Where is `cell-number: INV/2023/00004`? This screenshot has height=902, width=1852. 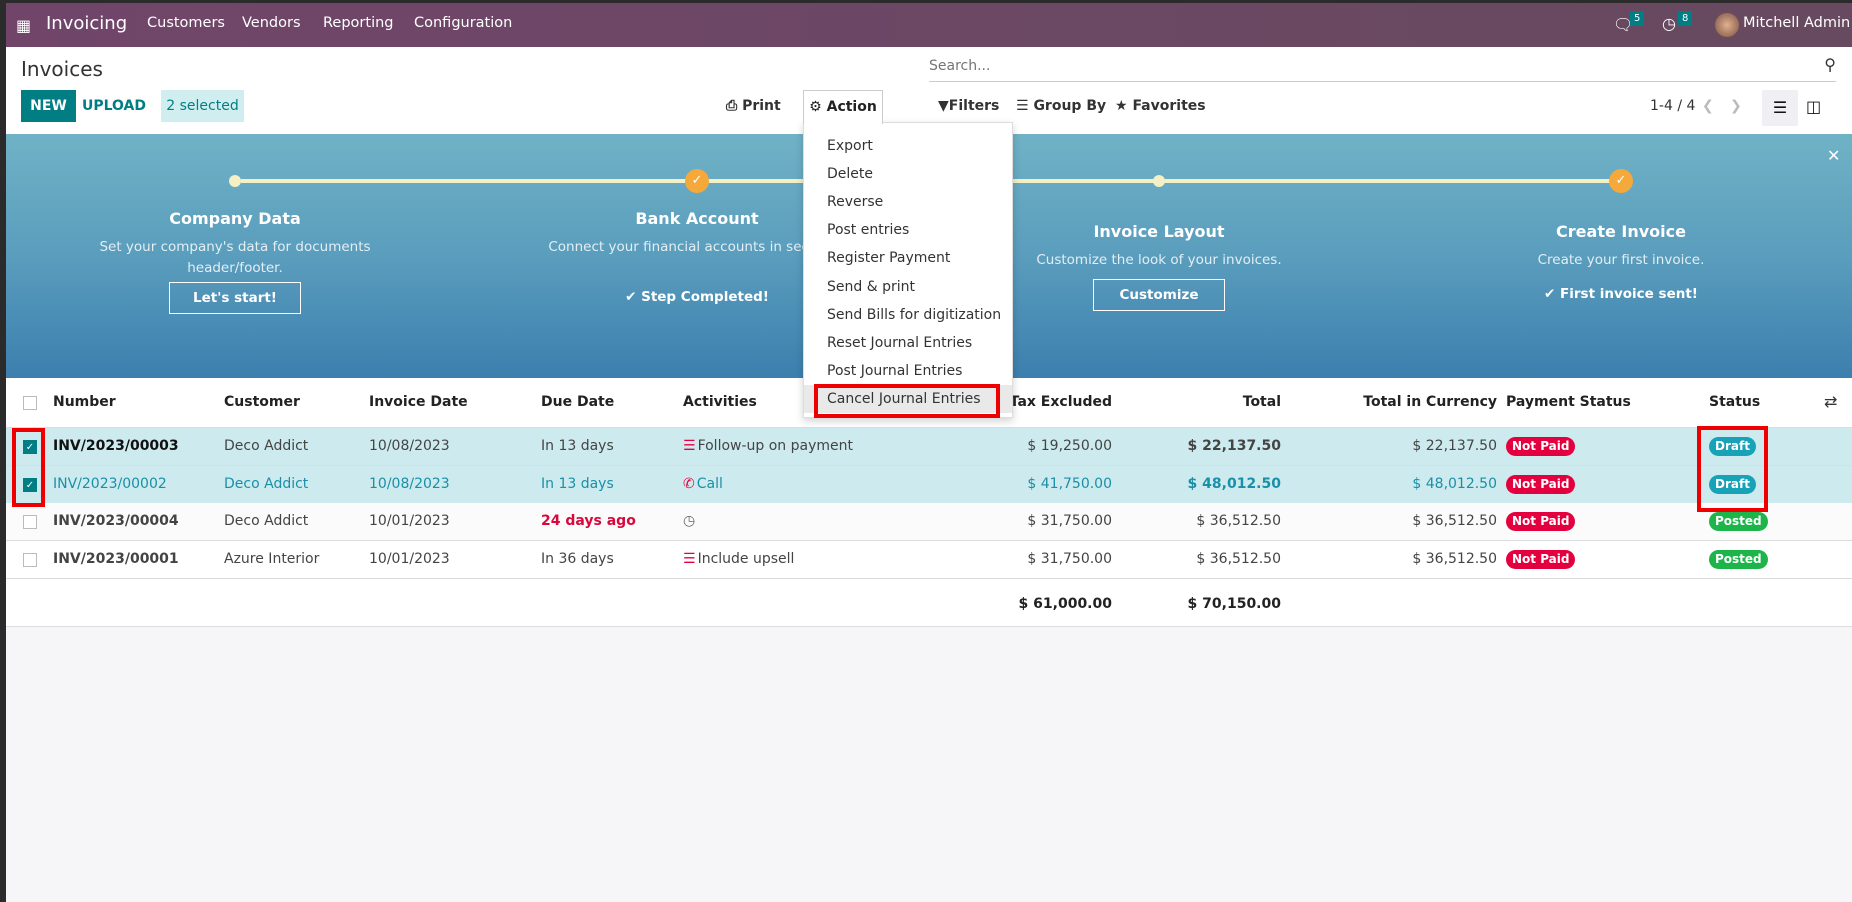 cell-number: INV/2023/00004 is located at coordinates (116, 521).